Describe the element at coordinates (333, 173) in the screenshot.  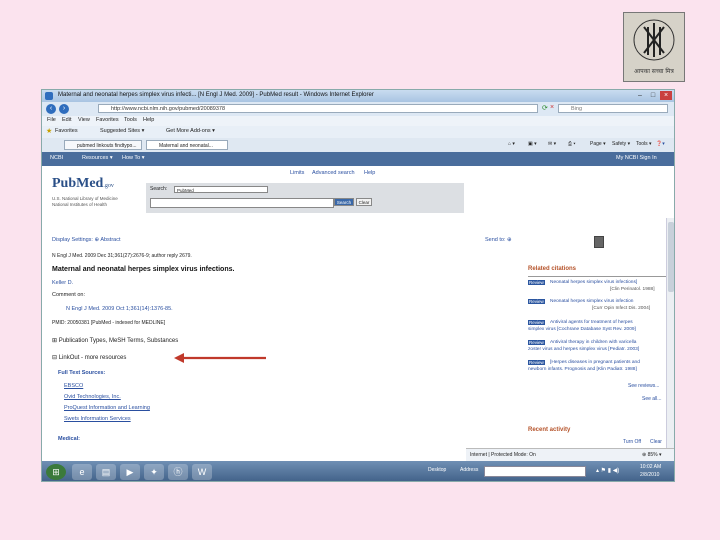
I see `advanced-search-link: Advanced search` at that location.